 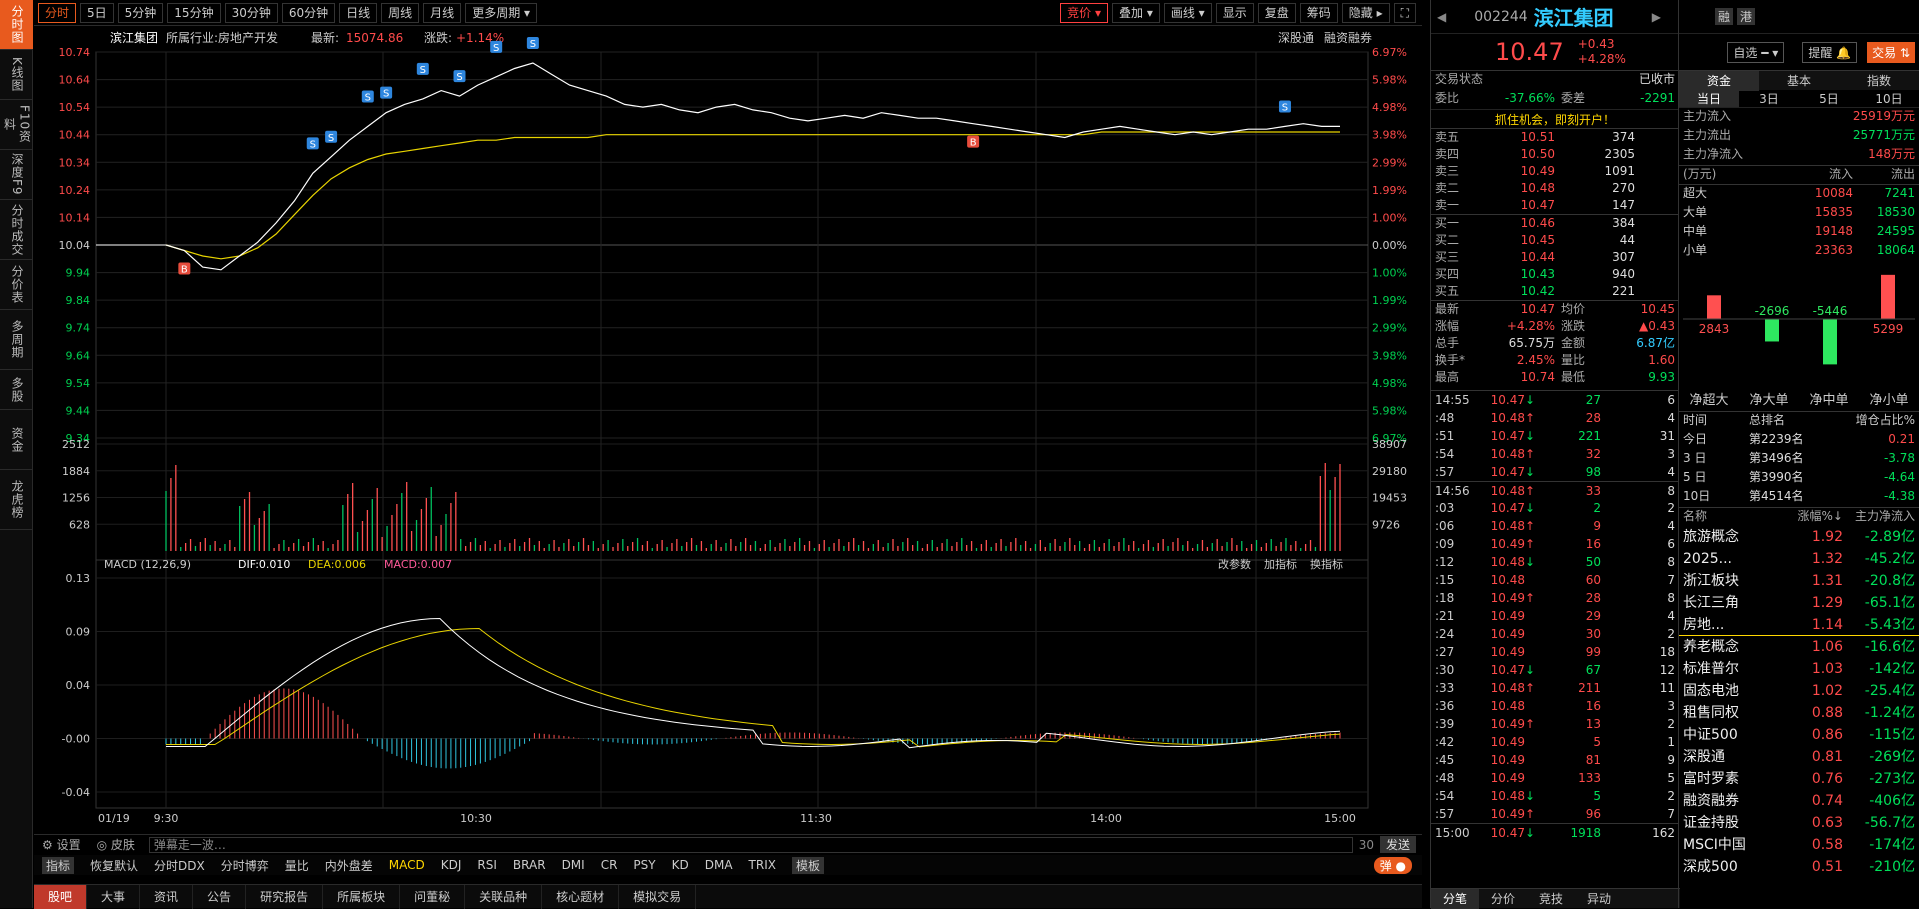 What do you see at coordinates (308, 12) in the screenshot?
I see `period-5: 60分钟` at bounding box center [308, 12].